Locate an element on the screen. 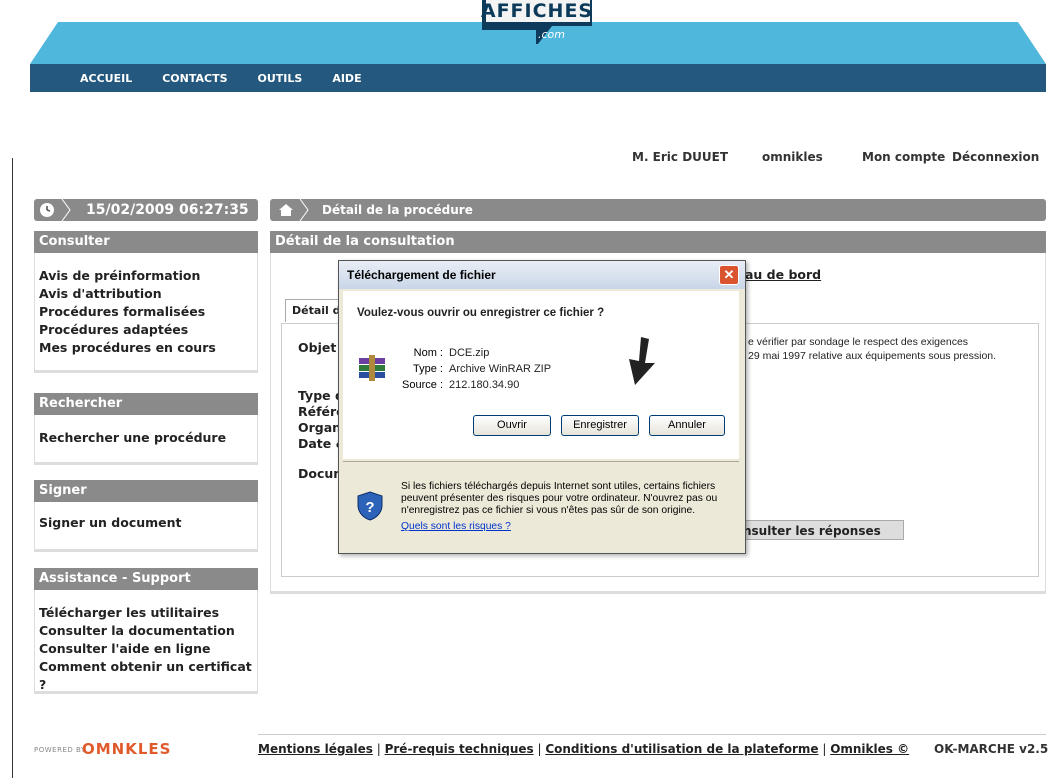 The height and width of the screenshot is (778, 1054). source-label: Source : is located at coordinates (422, 385).